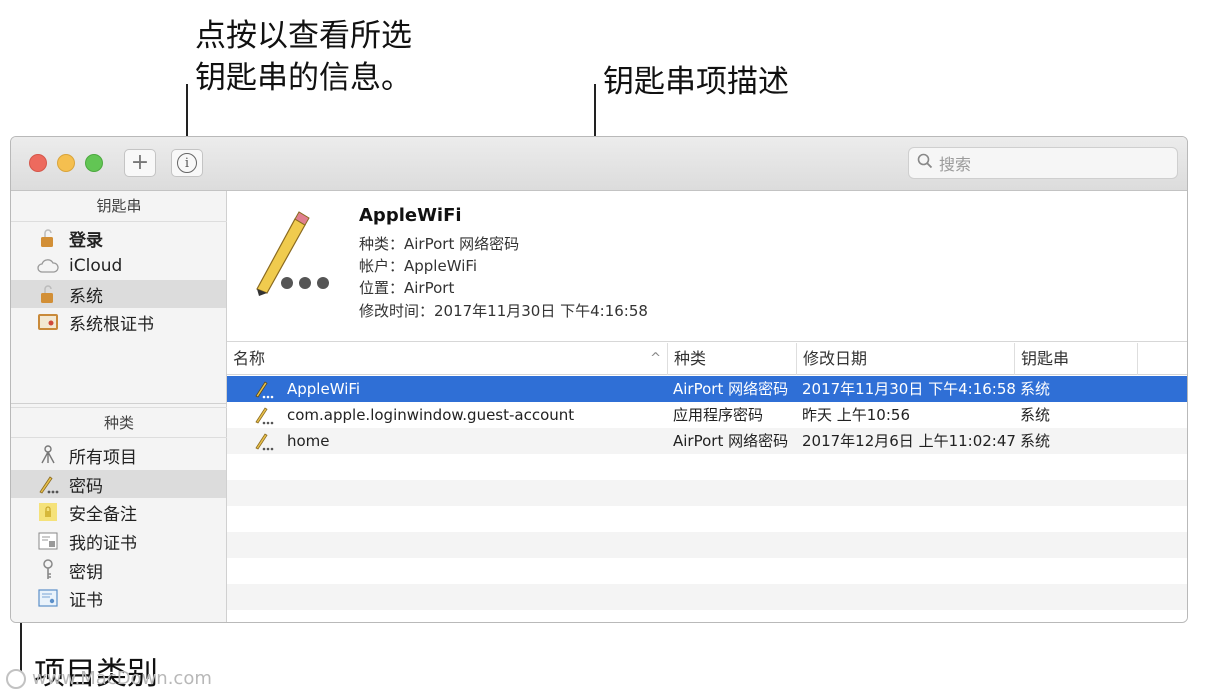 This screenshot has height=700, width=1230. Describe the element at coordinates (38, 163) in the screenshot. I see `close-window-button` at that location.